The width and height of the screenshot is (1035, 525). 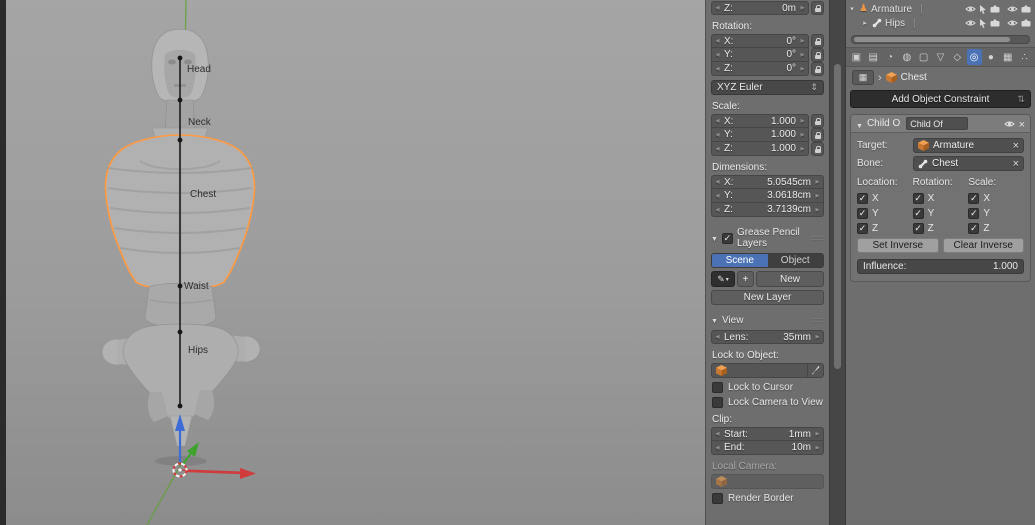 I want to click on scale-y-checkbox, so click(x=974, y=213).